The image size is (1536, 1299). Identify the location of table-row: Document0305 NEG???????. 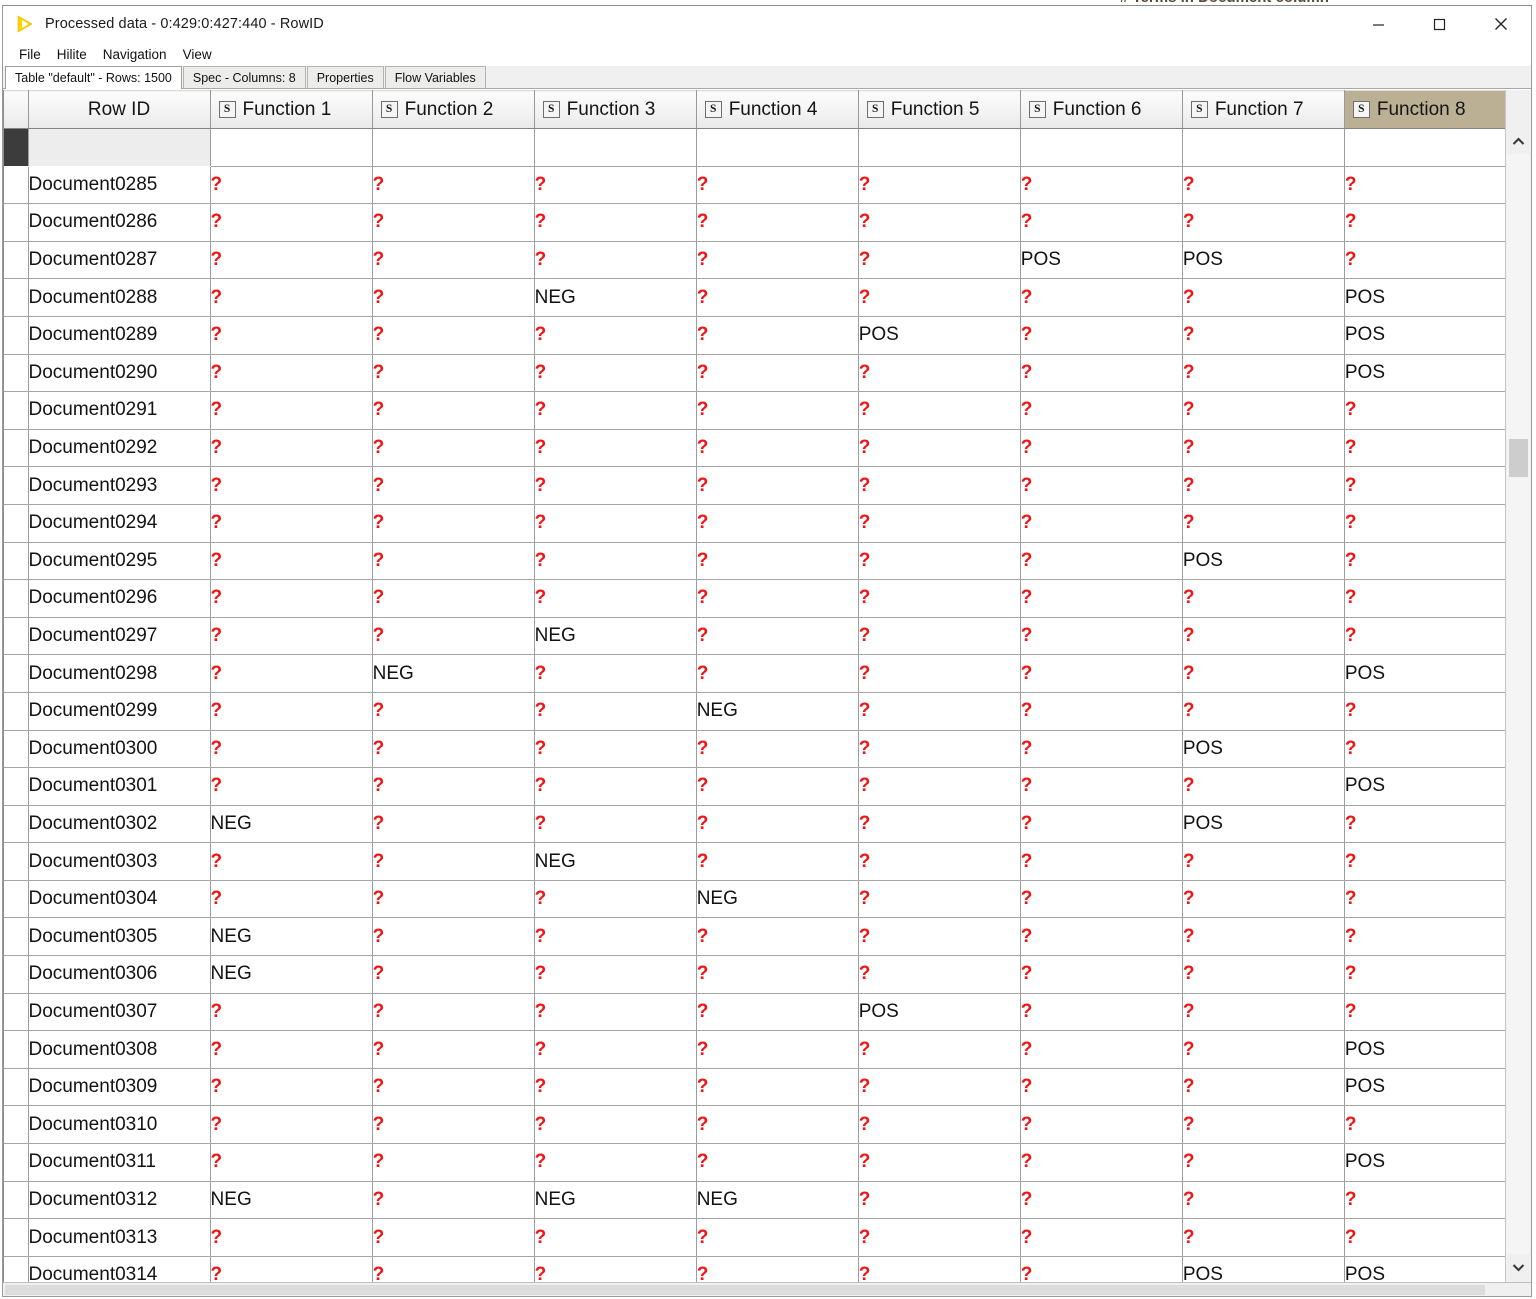
(754, 937).